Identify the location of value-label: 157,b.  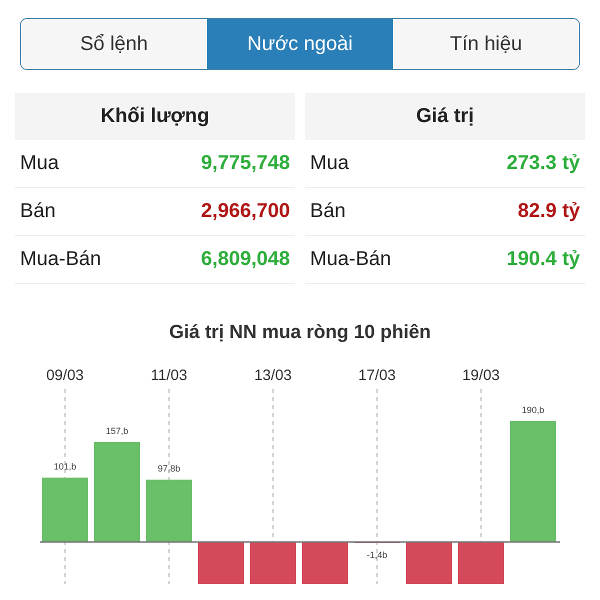
(117, 431).